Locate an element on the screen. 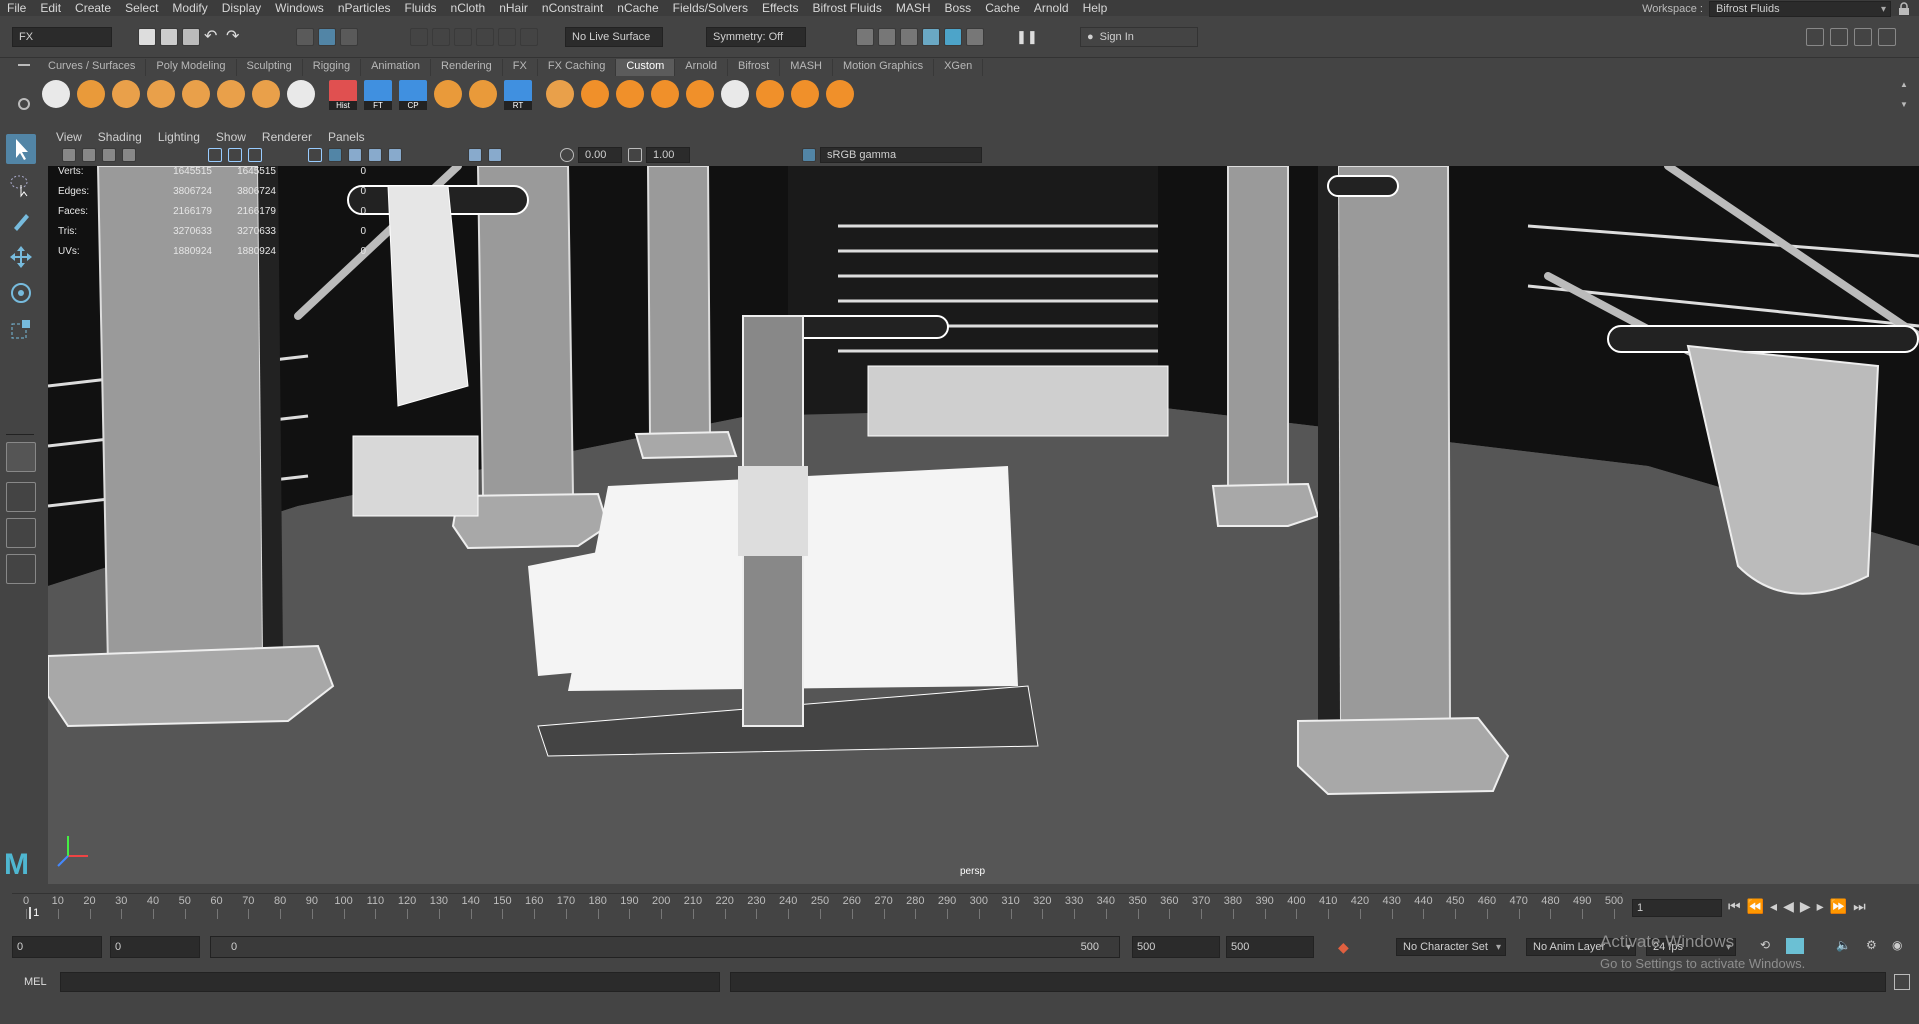 The width and height of the screenshot is (1919, 1024). shelf-scroll-down-icon: ▼ is located at coordinates (1904, 104).